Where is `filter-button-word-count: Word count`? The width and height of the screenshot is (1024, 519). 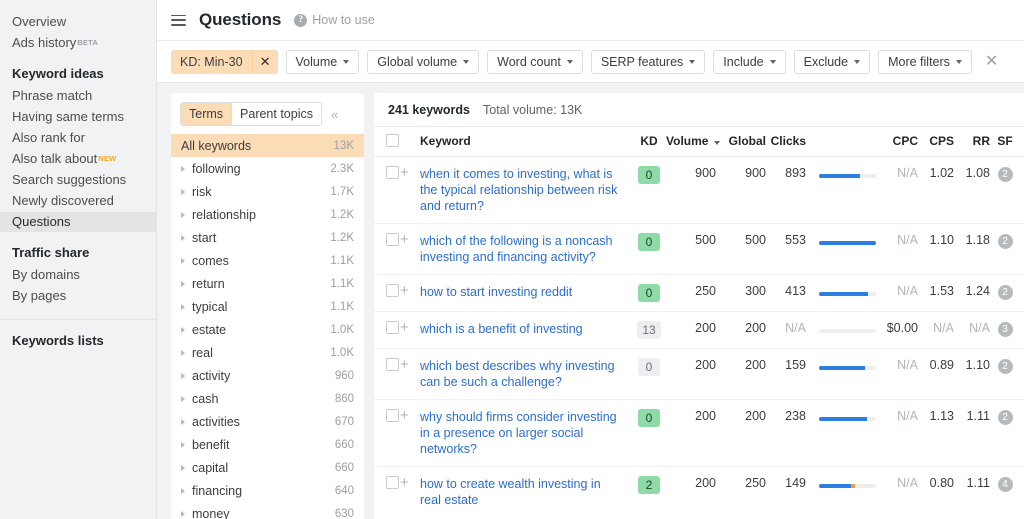
filter-button-word-count: Word count is located at coordinates (535, 61).